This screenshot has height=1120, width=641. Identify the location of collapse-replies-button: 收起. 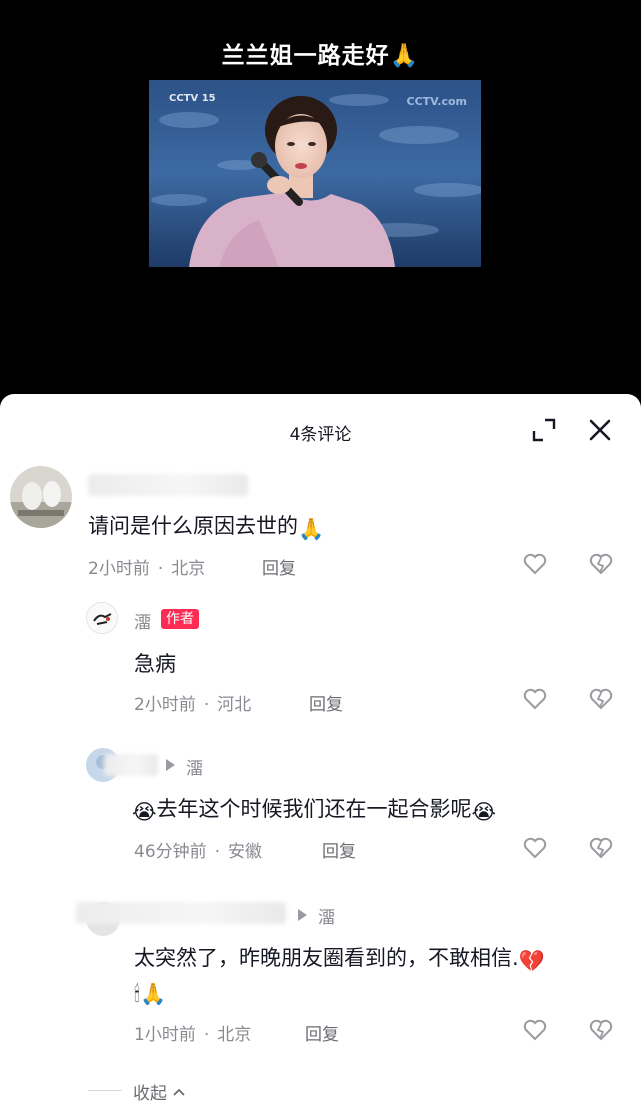
(159, 1091).